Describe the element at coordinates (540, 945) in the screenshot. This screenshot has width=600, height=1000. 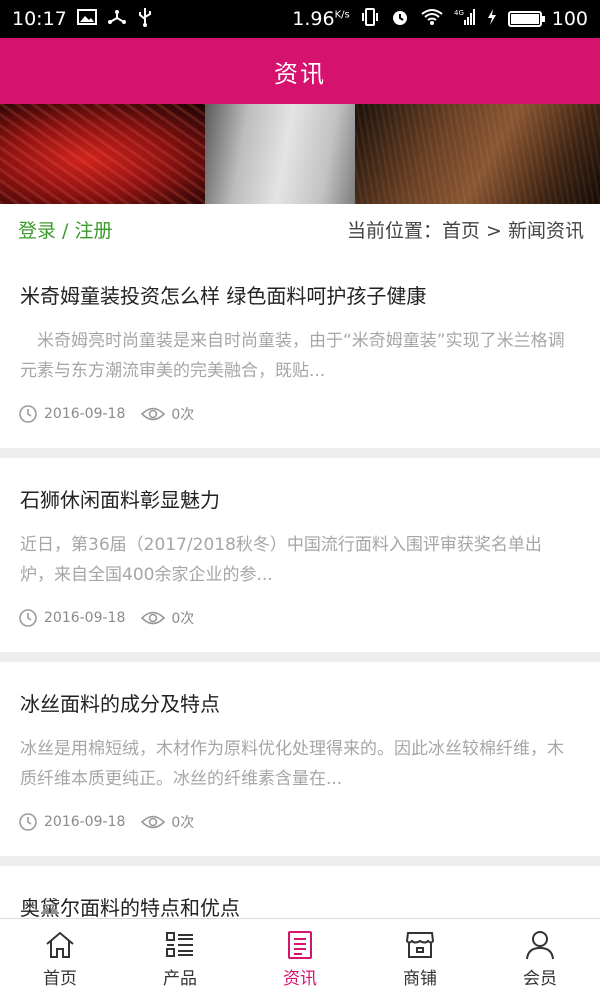
I see `user-icon` at that location.